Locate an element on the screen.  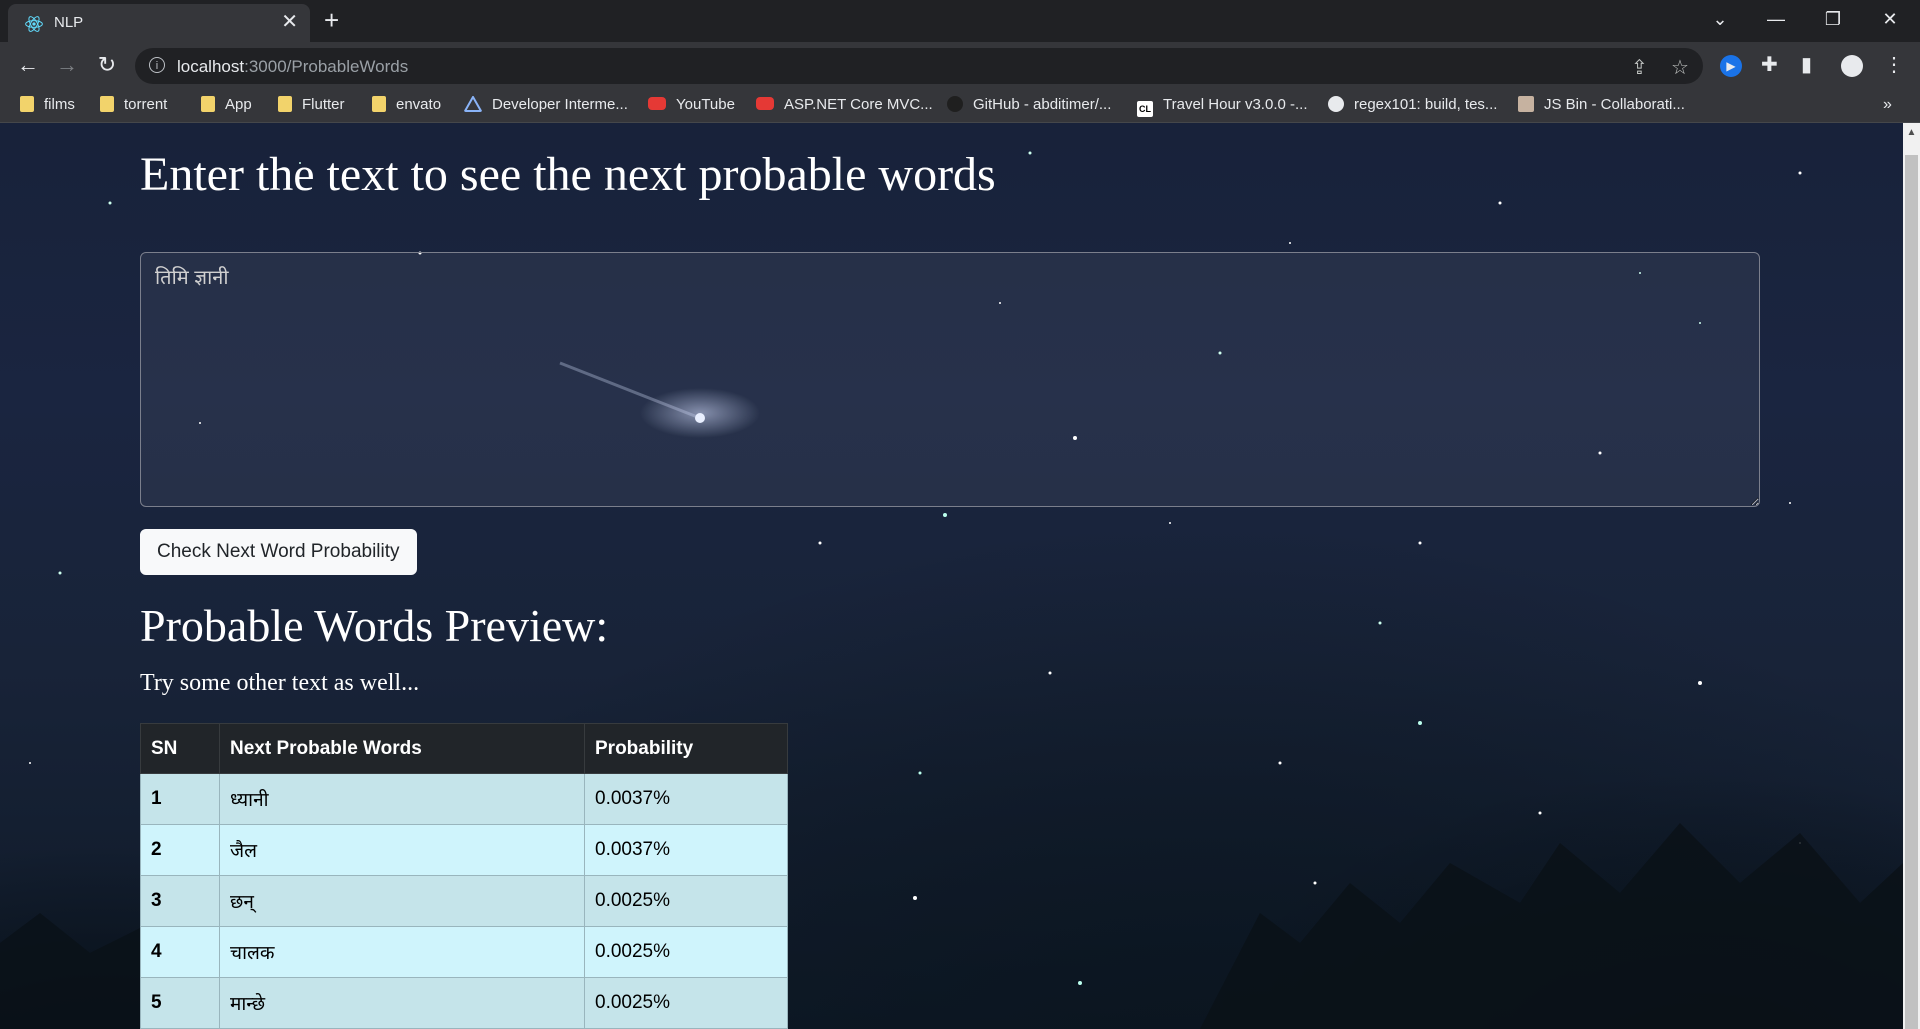
bookmark-films: films is located at coordinates (47, 106).